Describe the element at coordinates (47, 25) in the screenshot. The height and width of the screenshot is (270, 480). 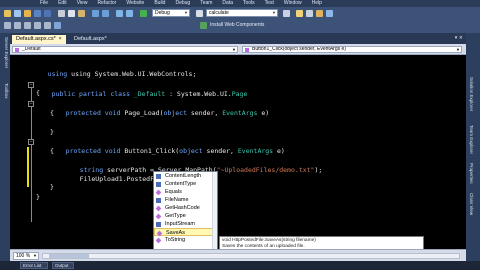
I see `outdent-icon` at that location.